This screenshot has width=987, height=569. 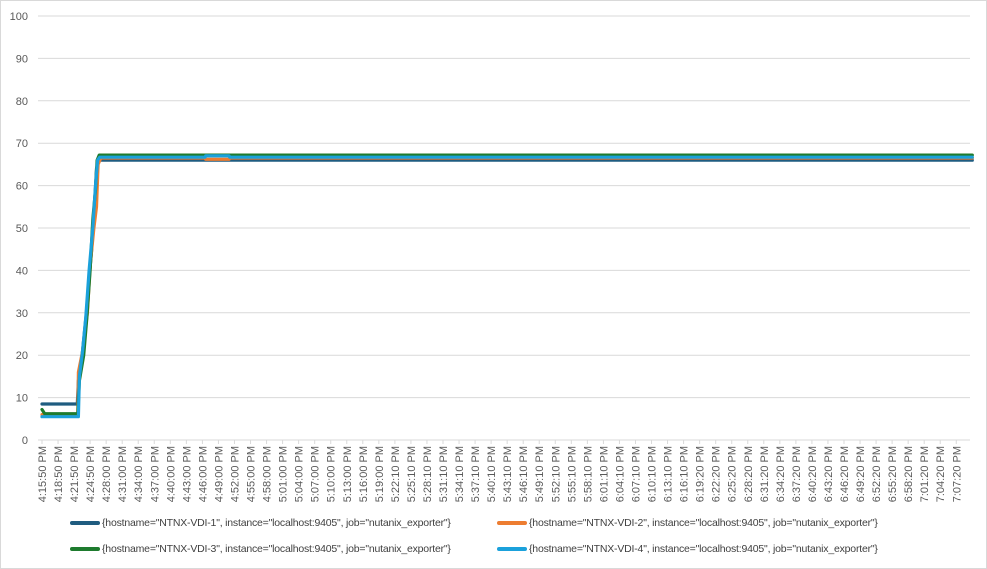 What do you see at coordinates (428, 474) in the screenshot?
I see `x-tick-label: 5:28:10 PM` at bounding box center [428, 474].